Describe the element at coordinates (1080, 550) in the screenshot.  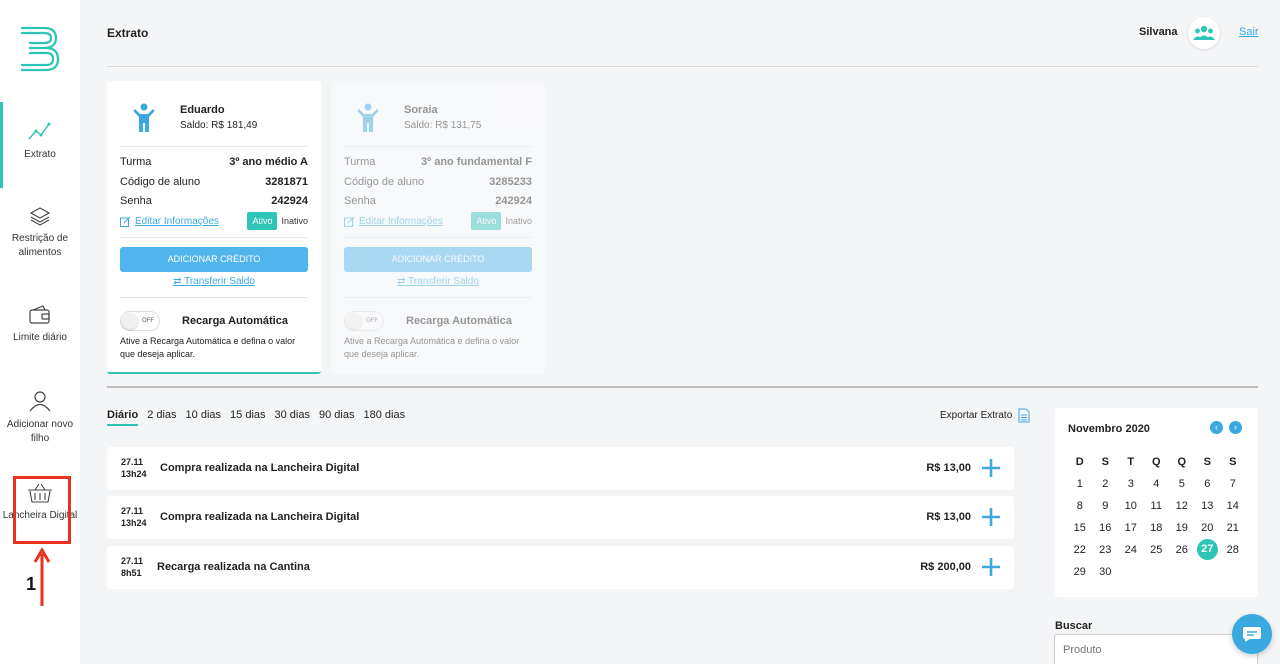
I see `calendar-day: 22` at that location.